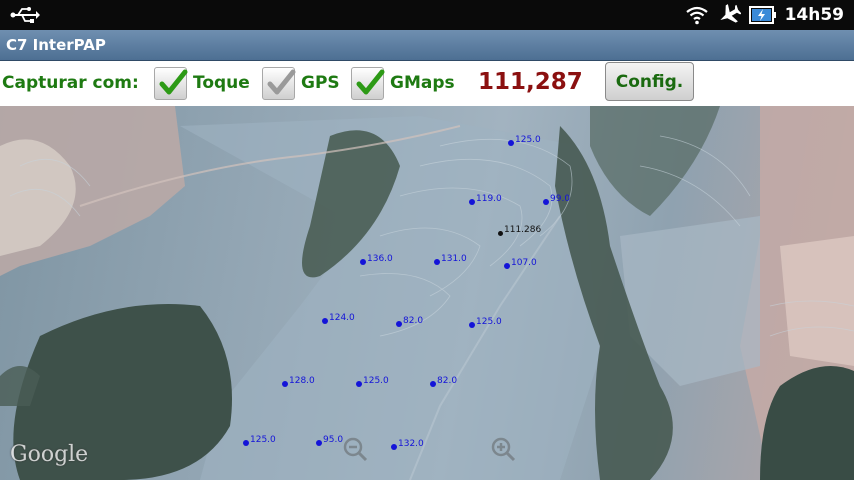  What do you see at coordinates (489, 199) in the screenshot?
I see `sample-point-label: 119.0` at bounding box center [489, 199].